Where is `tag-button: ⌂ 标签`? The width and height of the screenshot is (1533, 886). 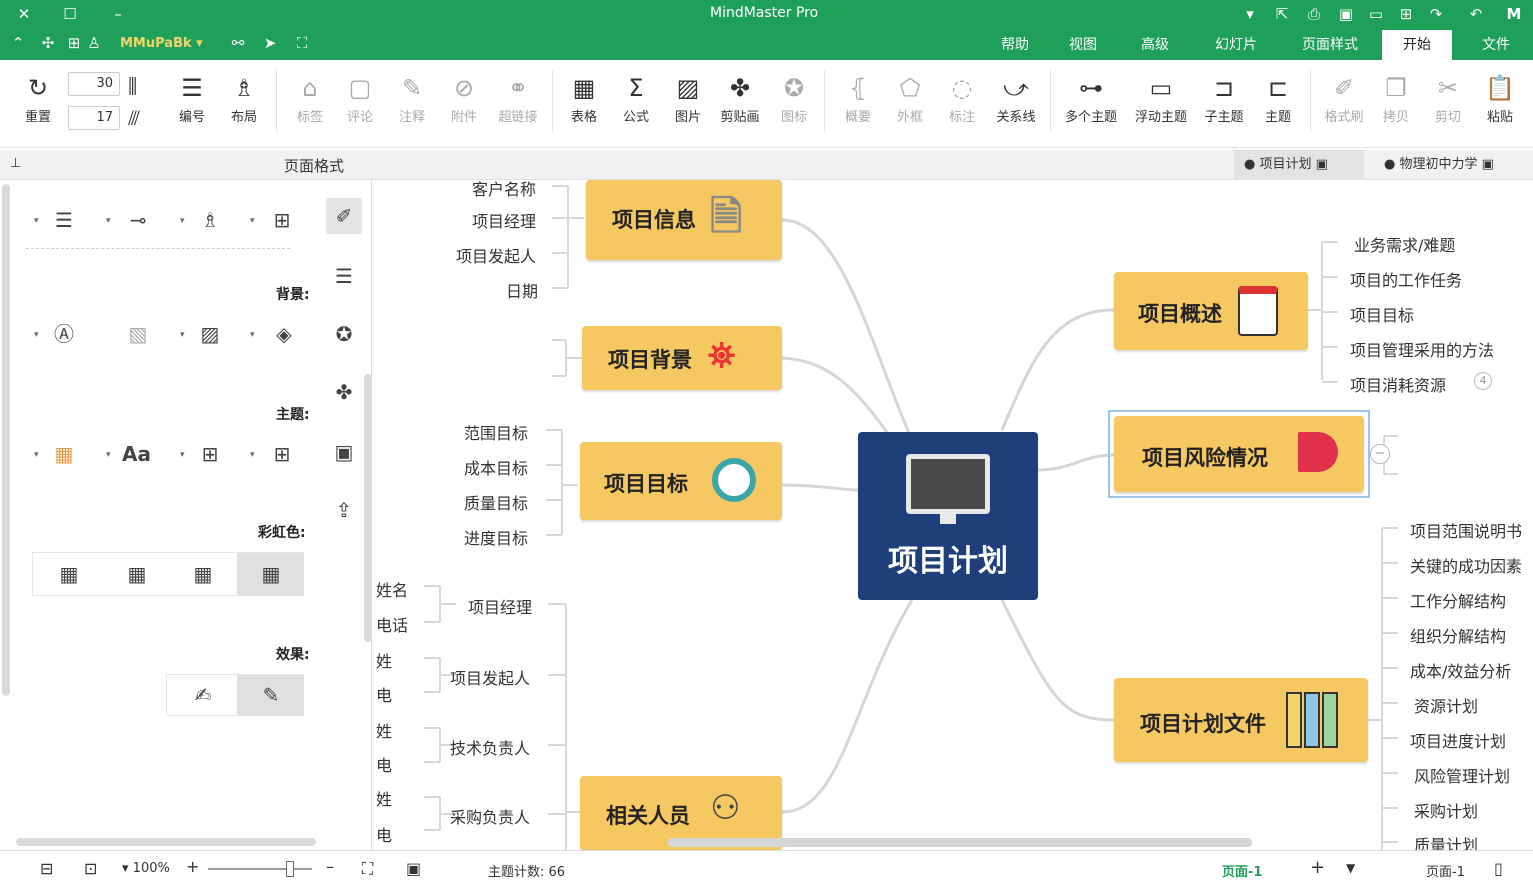 tag-button: ⌂ 标签 is located at coordinates (310, 105).